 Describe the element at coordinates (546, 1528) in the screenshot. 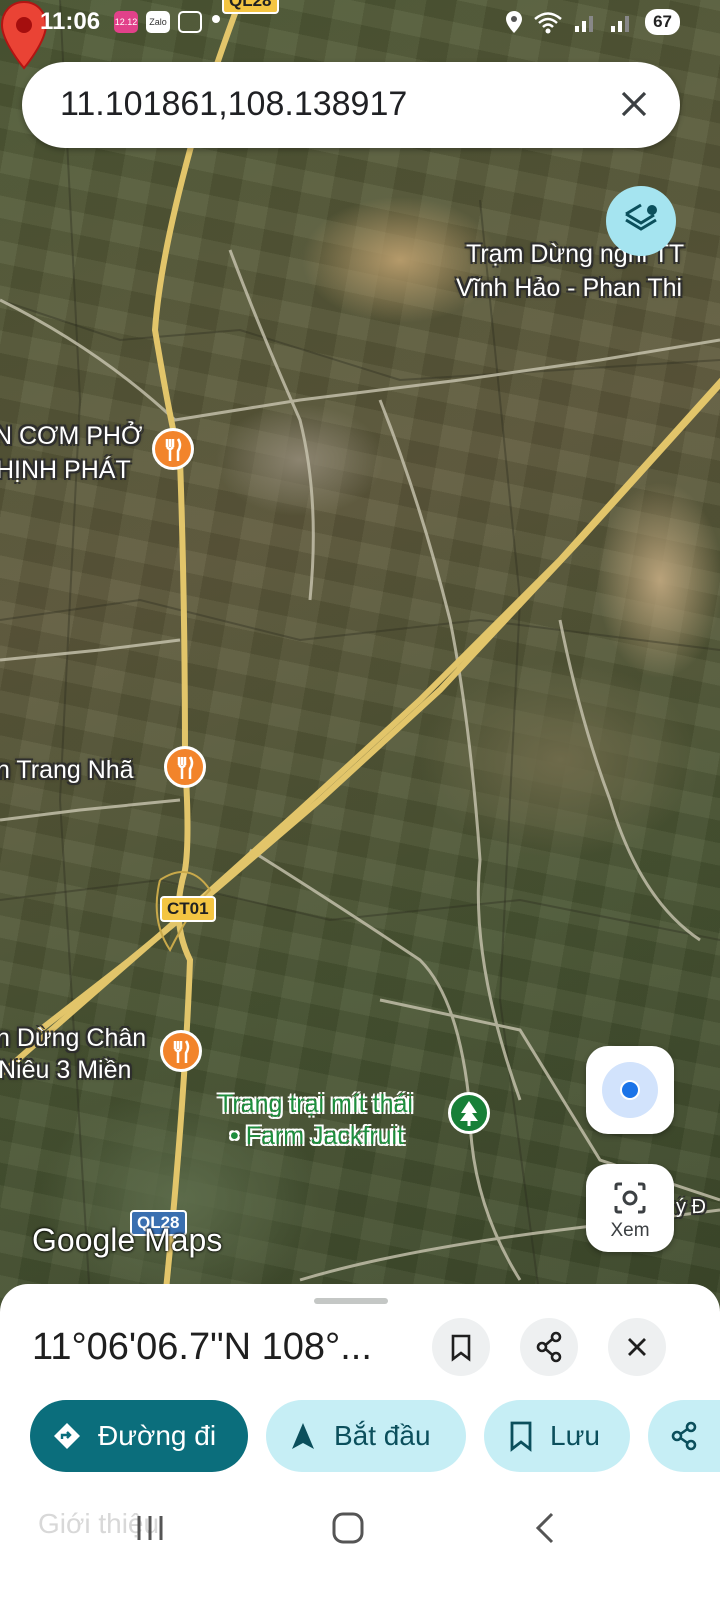

I see `back-icon` at that location.